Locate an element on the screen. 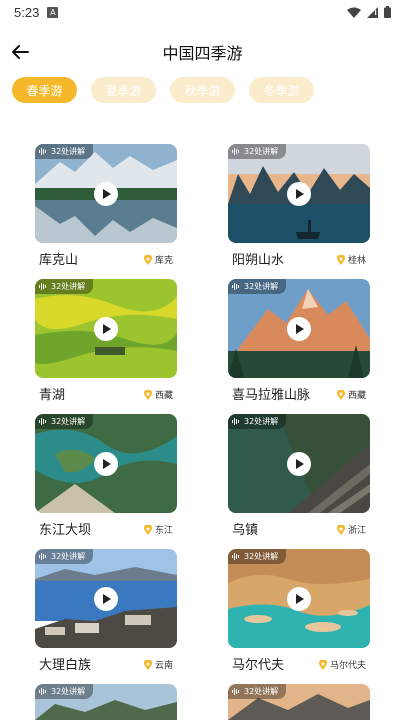  destination-card: 32处讲解 青湖 西藏 is located at coordinates (106, 343).